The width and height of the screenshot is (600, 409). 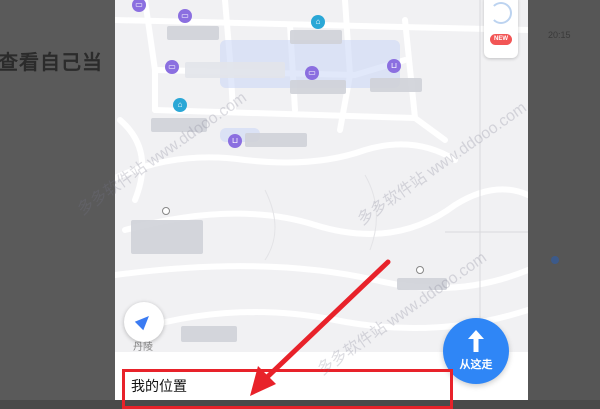 I want to click on annotation-arrow, so click(x=320, y=327).